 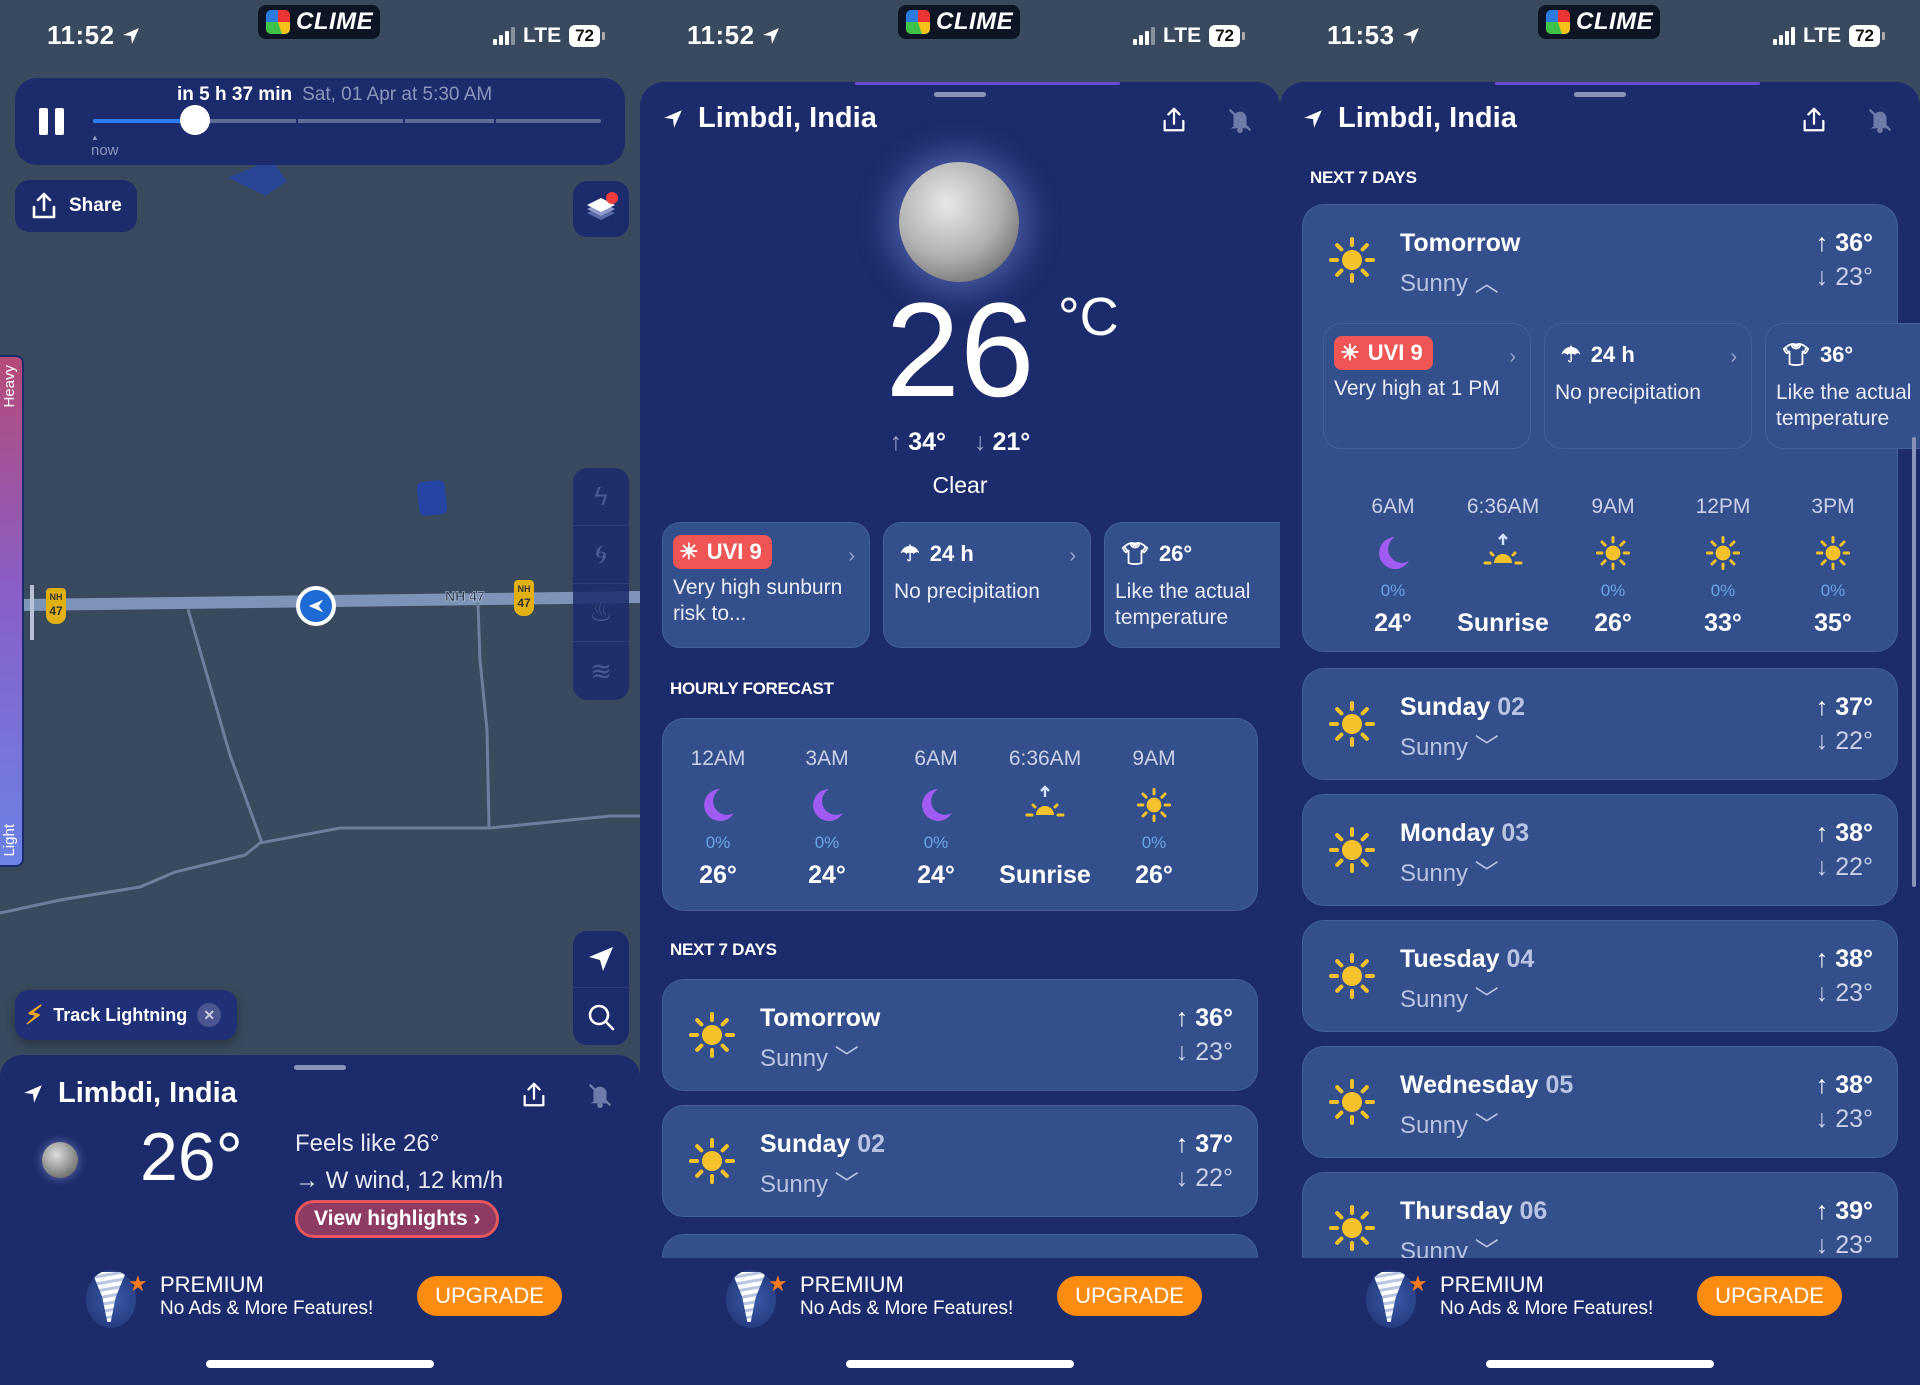 I want to click on map-layers-button, so click(x=601, y=209).